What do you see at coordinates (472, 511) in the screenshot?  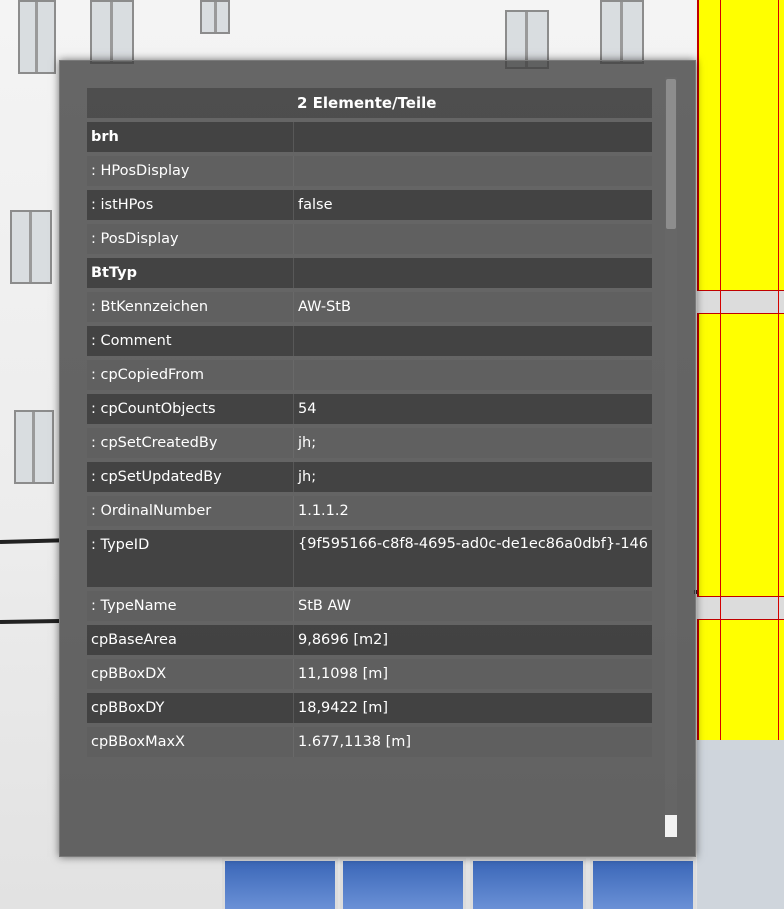 I see `property-value: 1.1.1.2` at bounding box center [472, 511].